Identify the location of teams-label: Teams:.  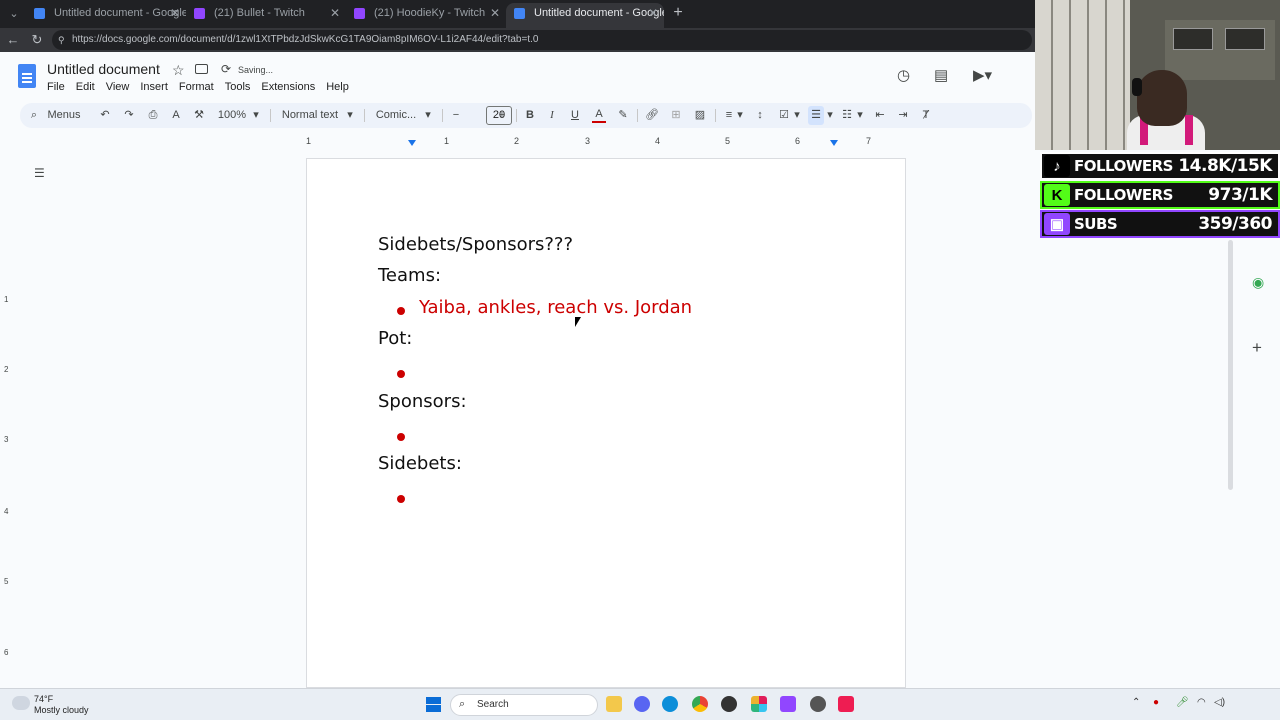
(409, 275).